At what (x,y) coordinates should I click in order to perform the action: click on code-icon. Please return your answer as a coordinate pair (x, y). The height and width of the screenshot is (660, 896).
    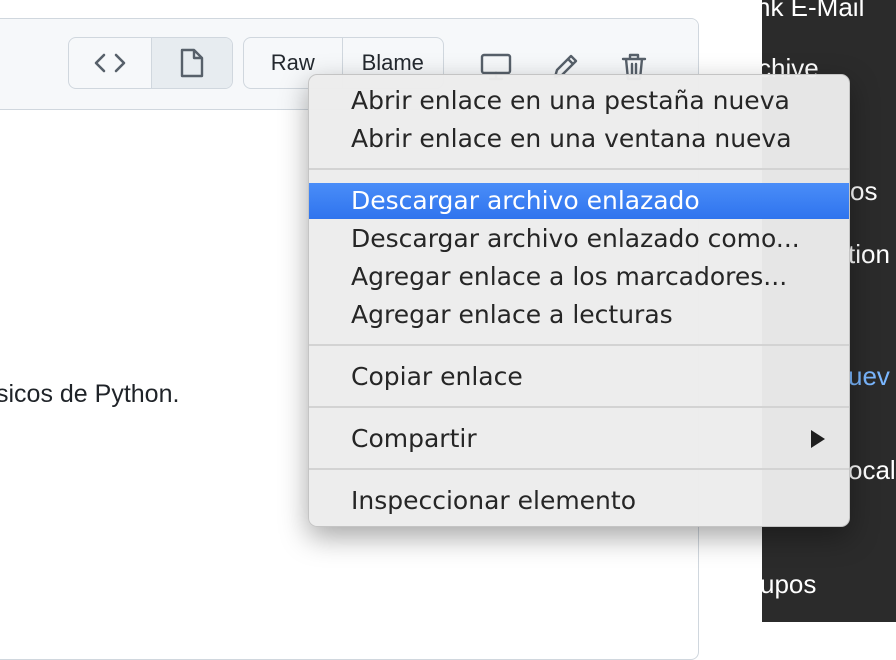
    Looking at the image, I should click on (110, 63).